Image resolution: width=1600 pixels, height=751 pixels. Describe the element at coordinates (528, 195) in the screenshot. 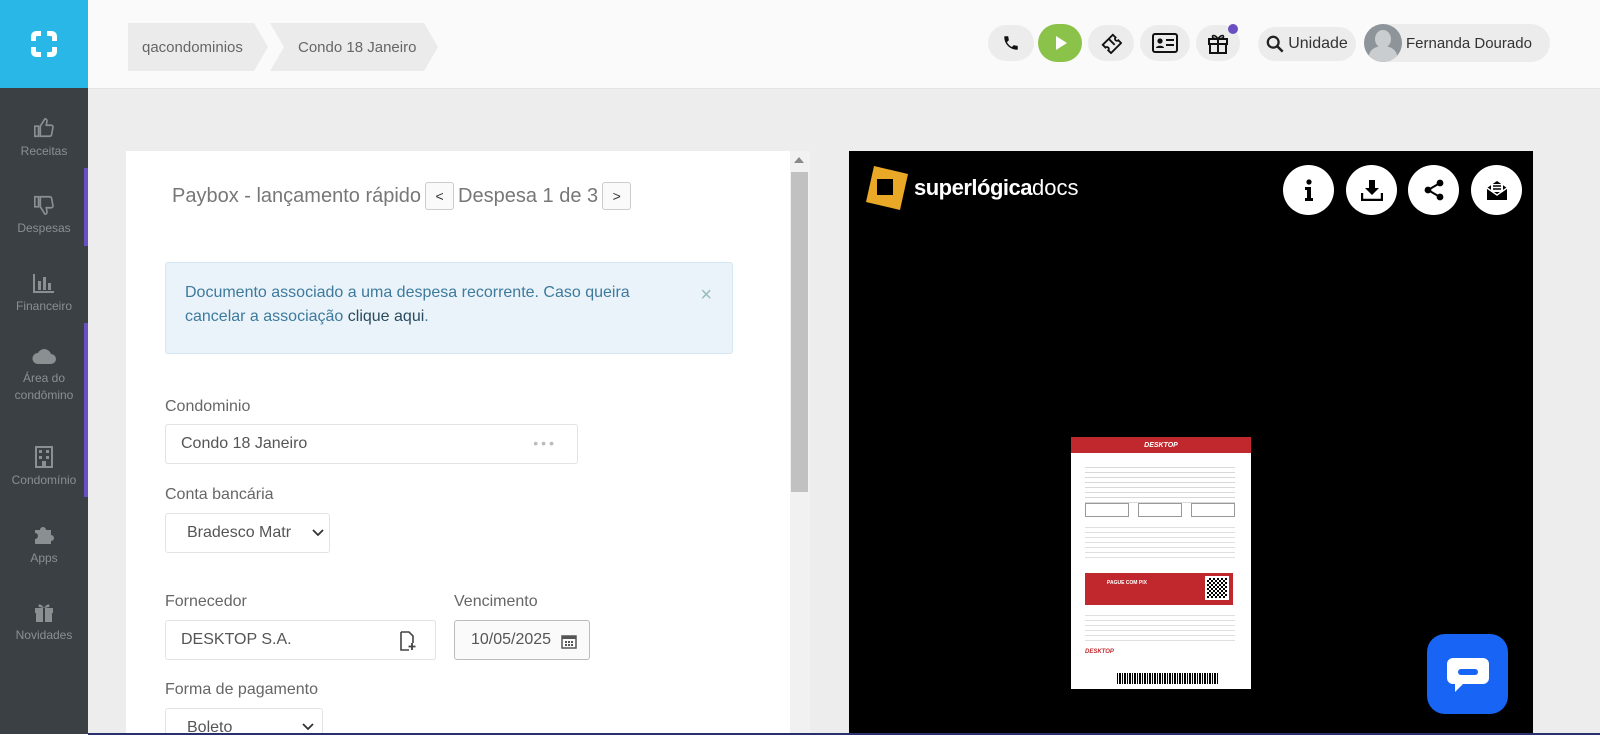

I see `expense-pager-text: Despesa 1 de 3` at that location.